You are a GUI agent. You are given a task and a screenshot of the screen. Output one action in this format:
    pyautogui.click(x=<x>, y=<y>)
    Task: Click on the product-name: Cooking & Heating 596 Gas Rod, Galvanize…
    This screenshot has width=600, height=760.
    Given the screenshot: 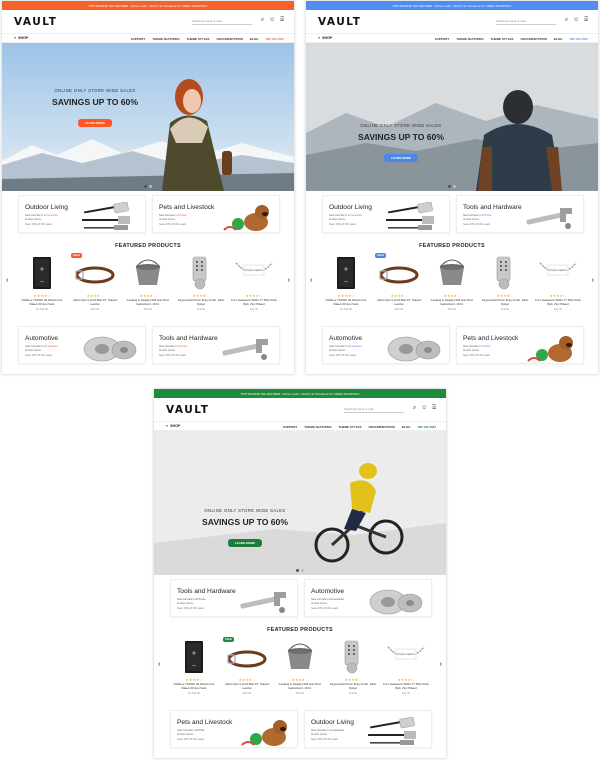 What is the action you would take?
    pyautogui.click(x=300, y=686)
    